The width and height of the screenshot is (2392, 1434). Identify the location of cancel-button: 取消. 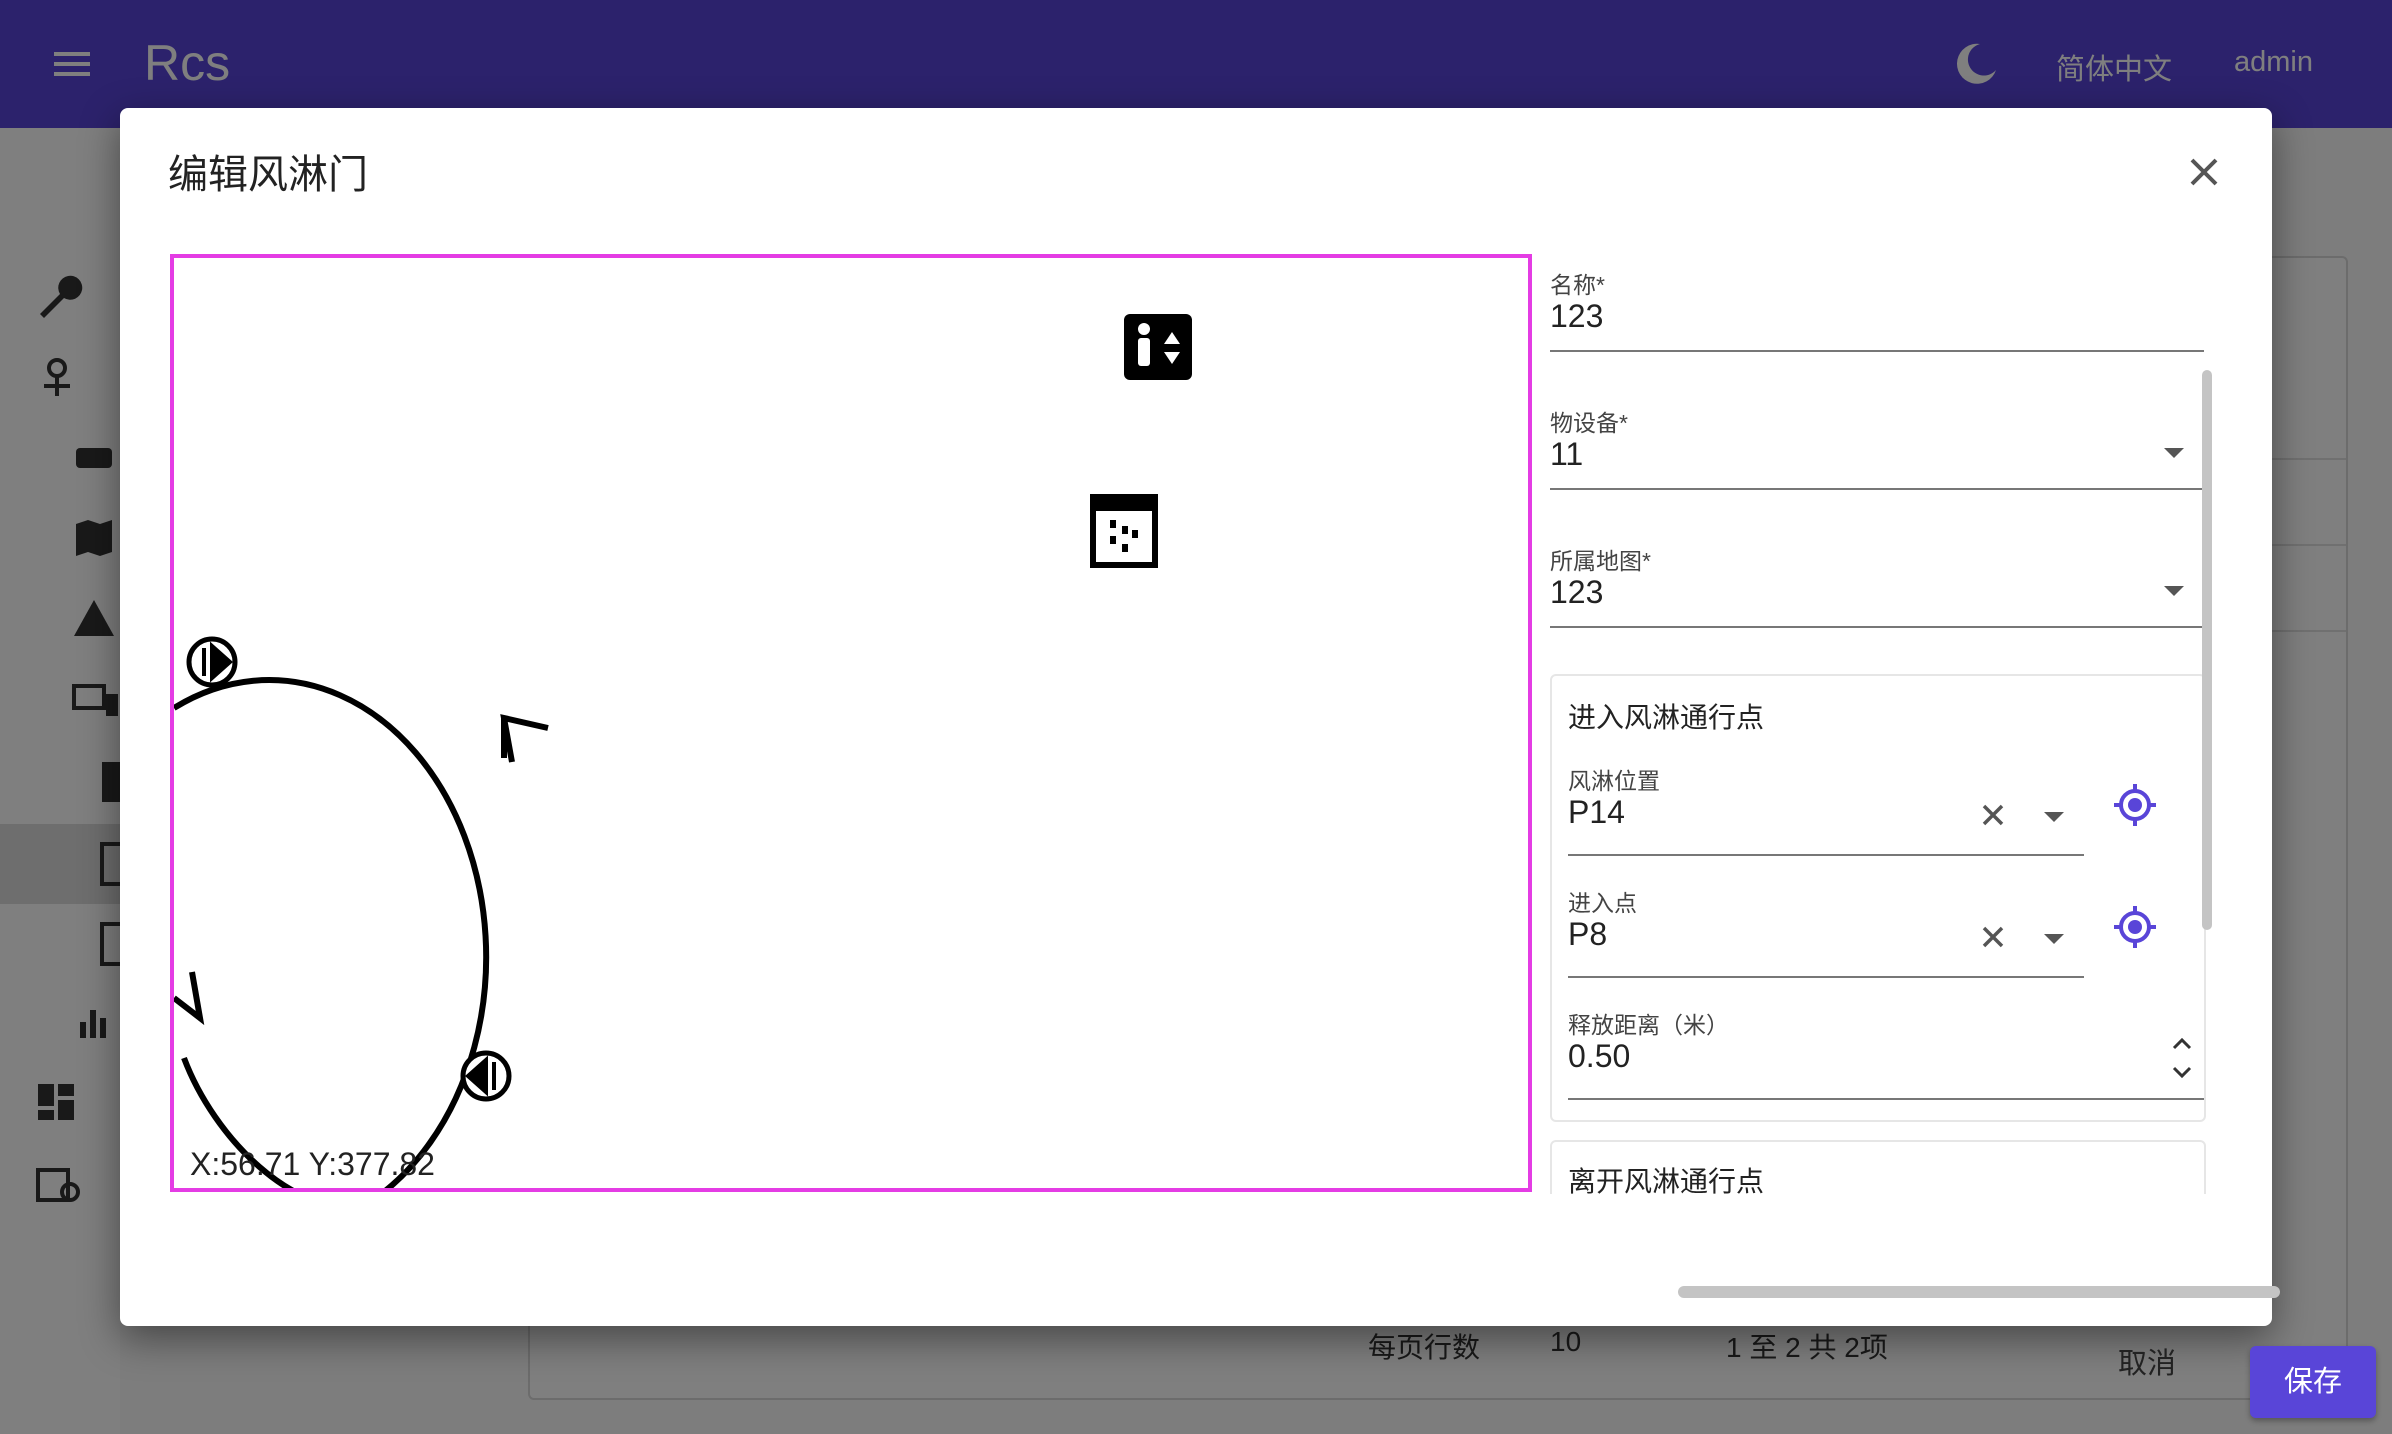
(2147, 1361).